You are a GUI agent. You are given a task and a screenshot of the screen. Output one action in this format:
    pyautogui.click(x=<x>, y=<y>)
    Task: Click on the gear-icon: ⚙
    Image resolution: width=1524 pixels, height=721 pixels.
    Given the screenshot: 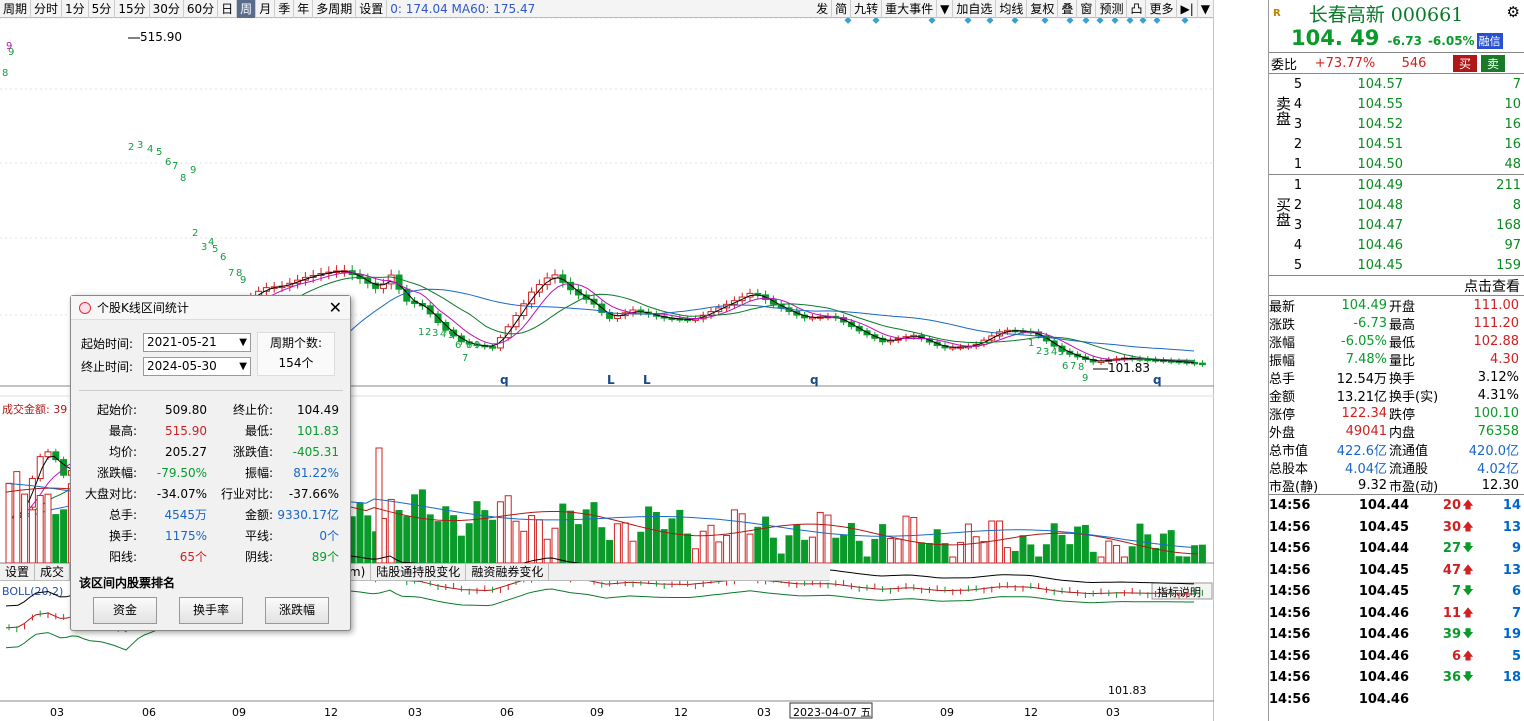 What is the action you would take?
    pyautogui.click(x=1513, y=12)
    